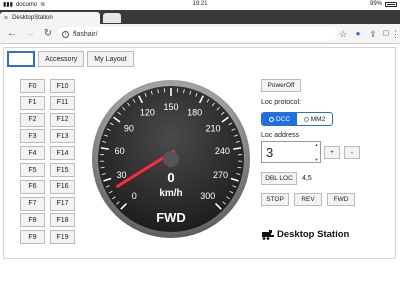  What do you see at coordinates (332, 152) in the screenshot?
I see `address-plus-button: +` at bounding box center [332, 152].